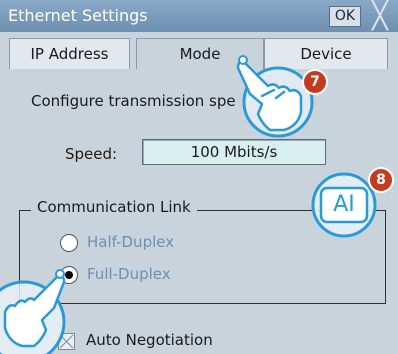 Image resolution: width=398 pixels, height=354 pixels. I want to click on hand-tap-point-icon, so click(60, 274).